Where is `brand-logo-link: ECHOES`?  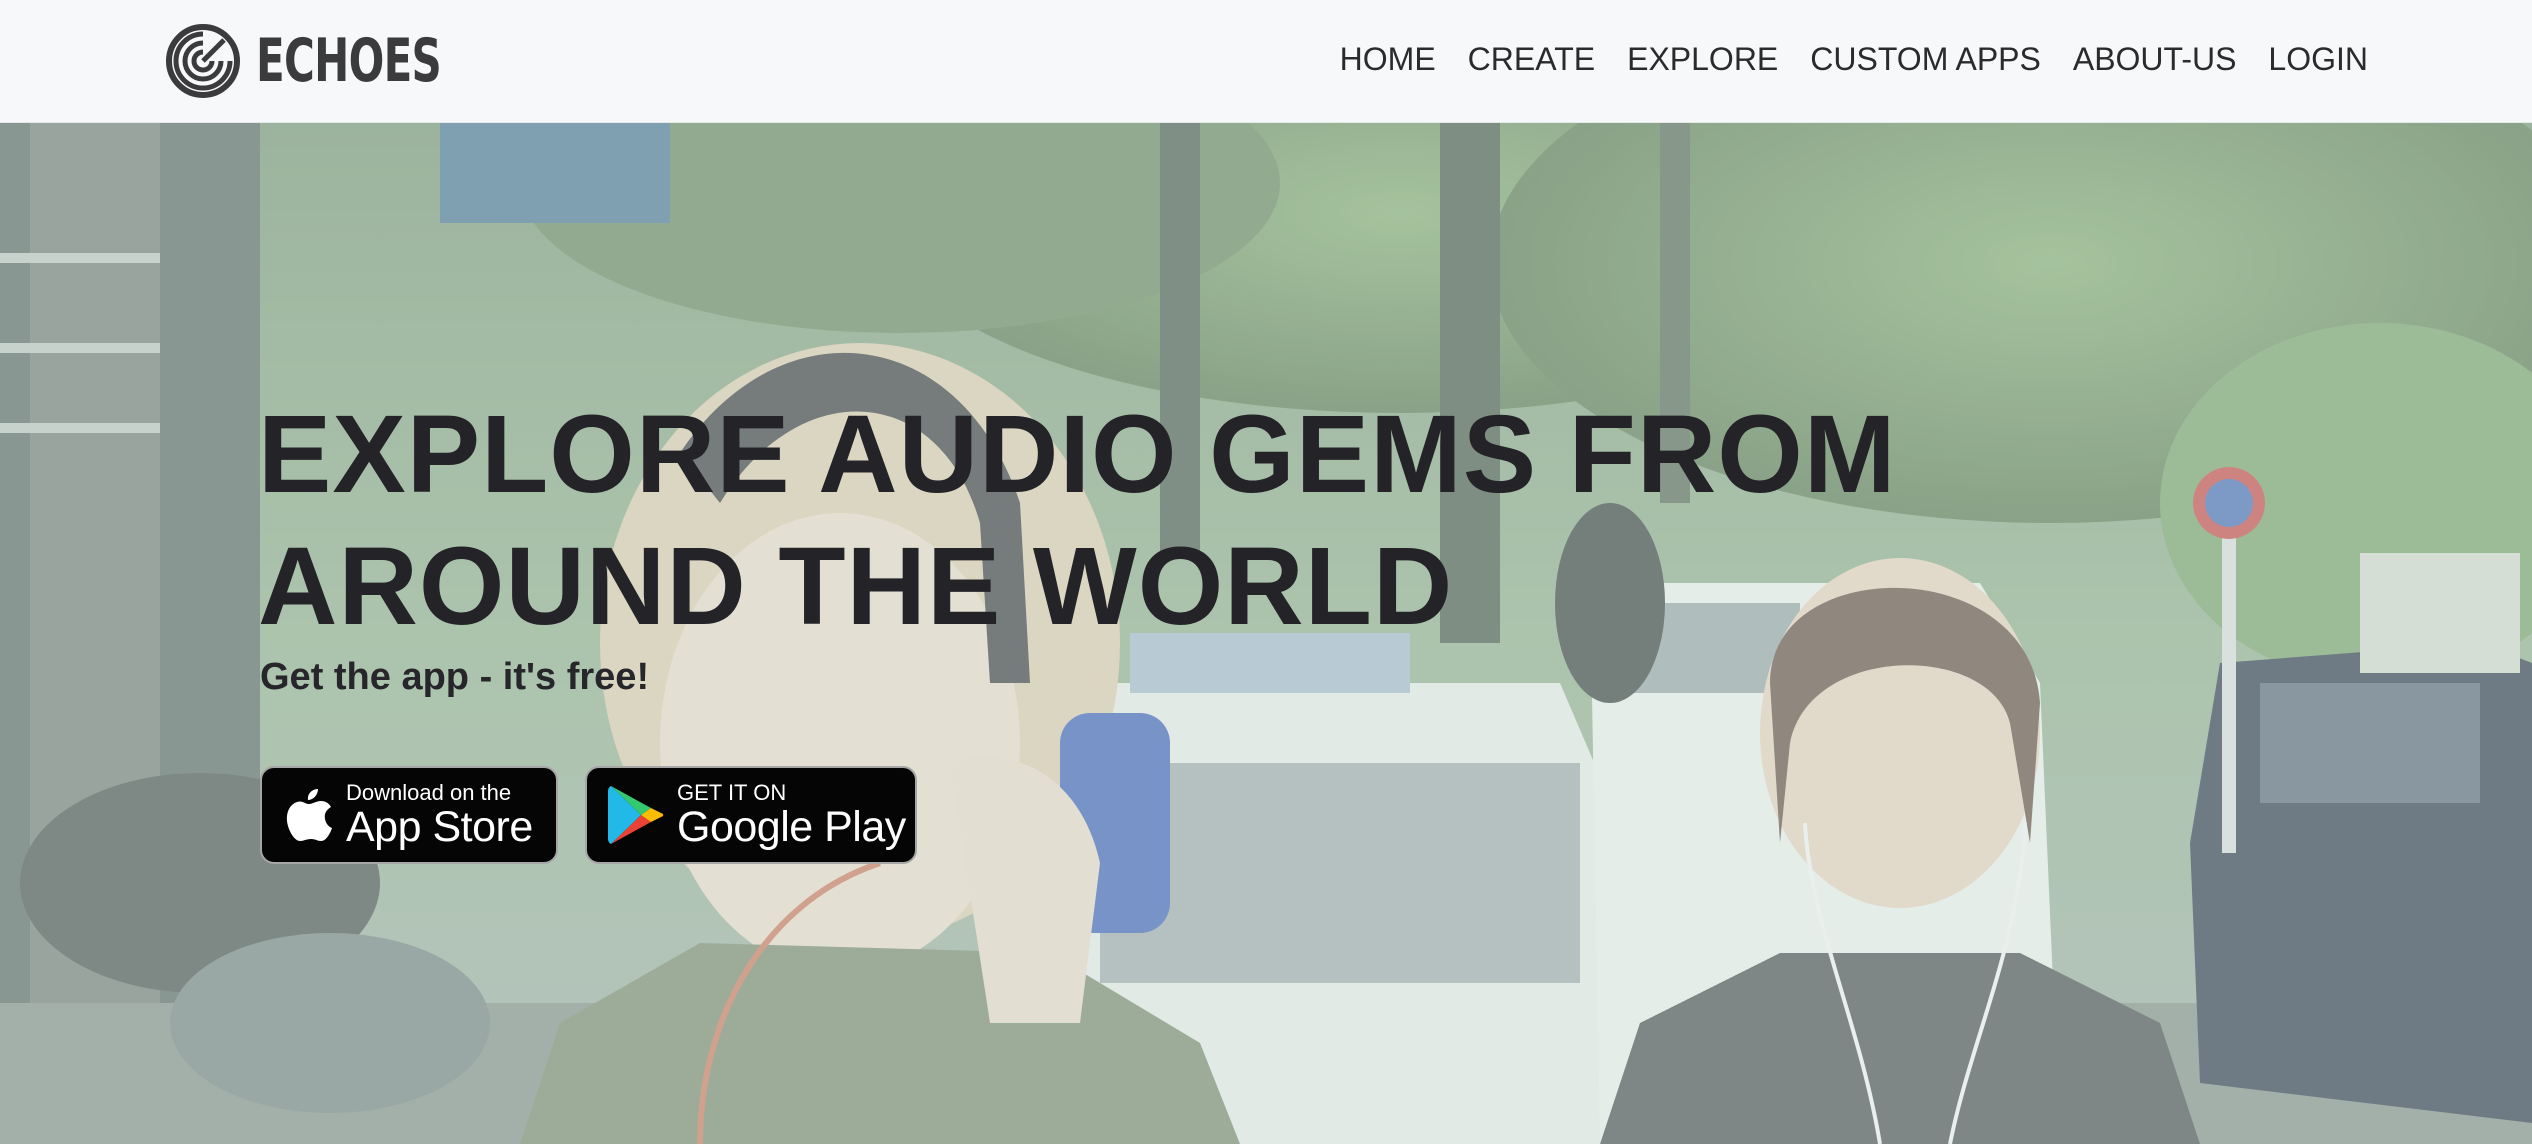 brand-logo-link: ECHOES is located at coordinates (342, 61).